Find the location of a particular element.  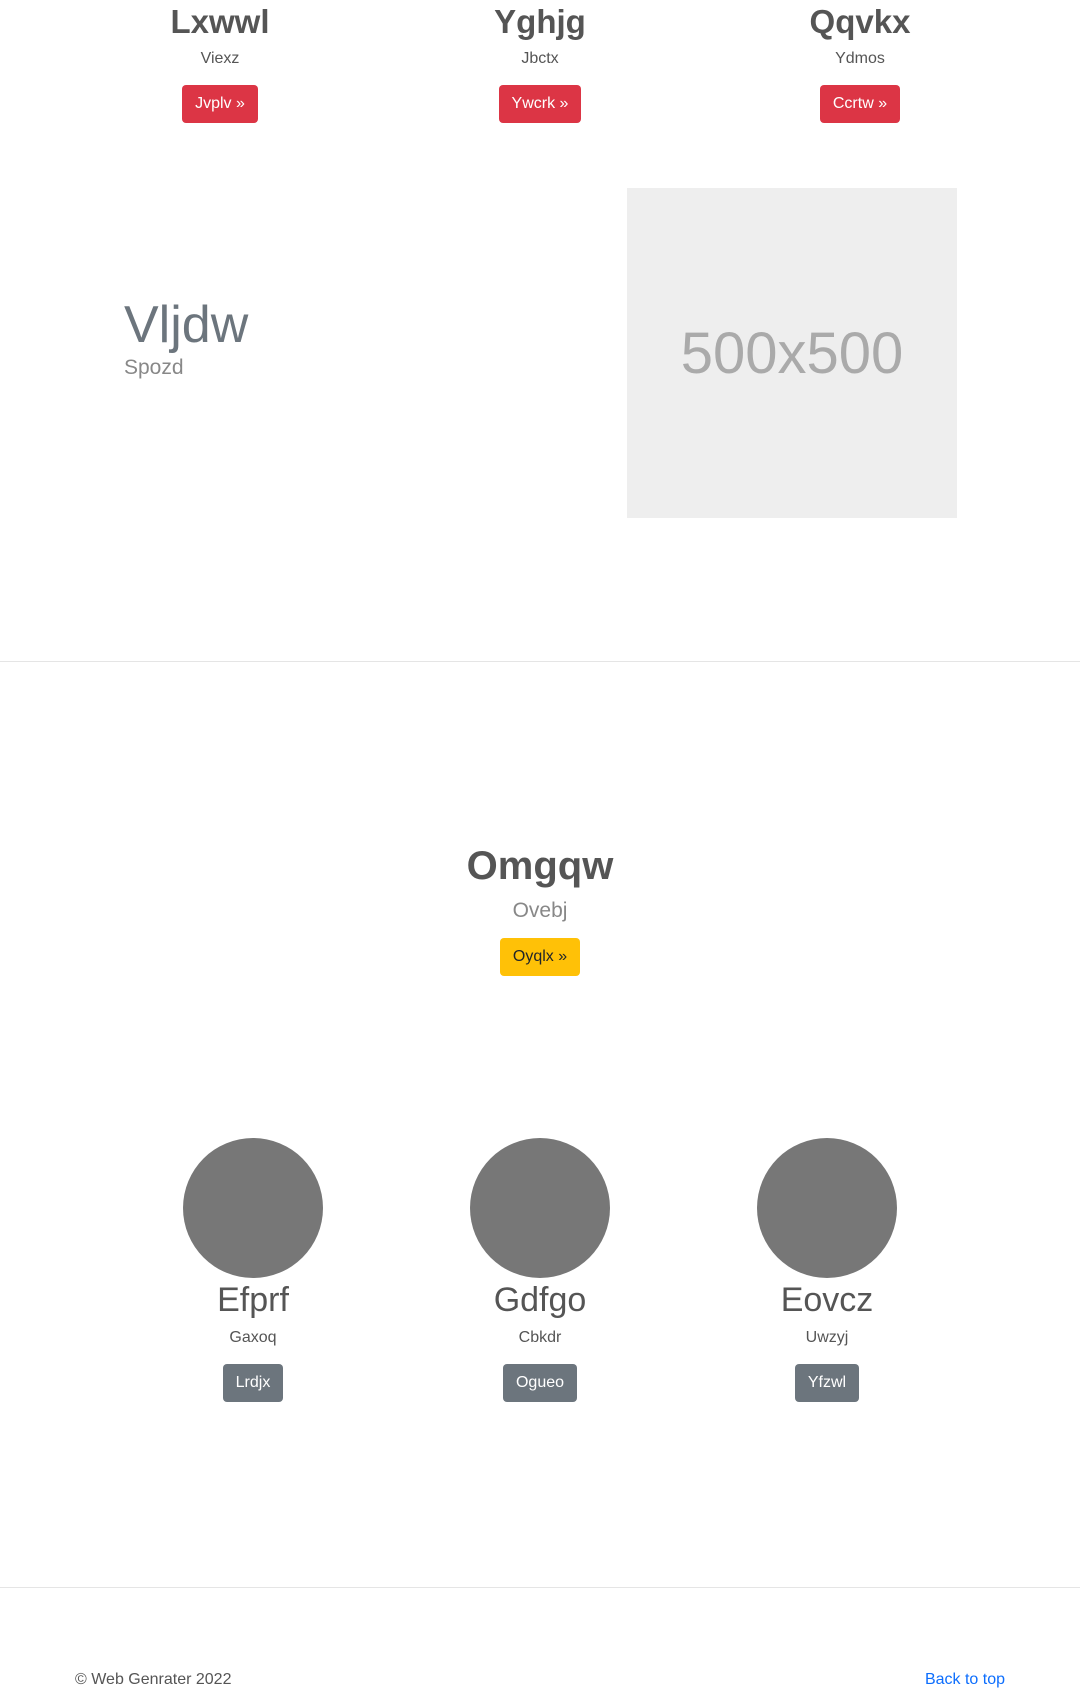

profile-subtitle: Uwzyj is located at coordinates (827, 1337).